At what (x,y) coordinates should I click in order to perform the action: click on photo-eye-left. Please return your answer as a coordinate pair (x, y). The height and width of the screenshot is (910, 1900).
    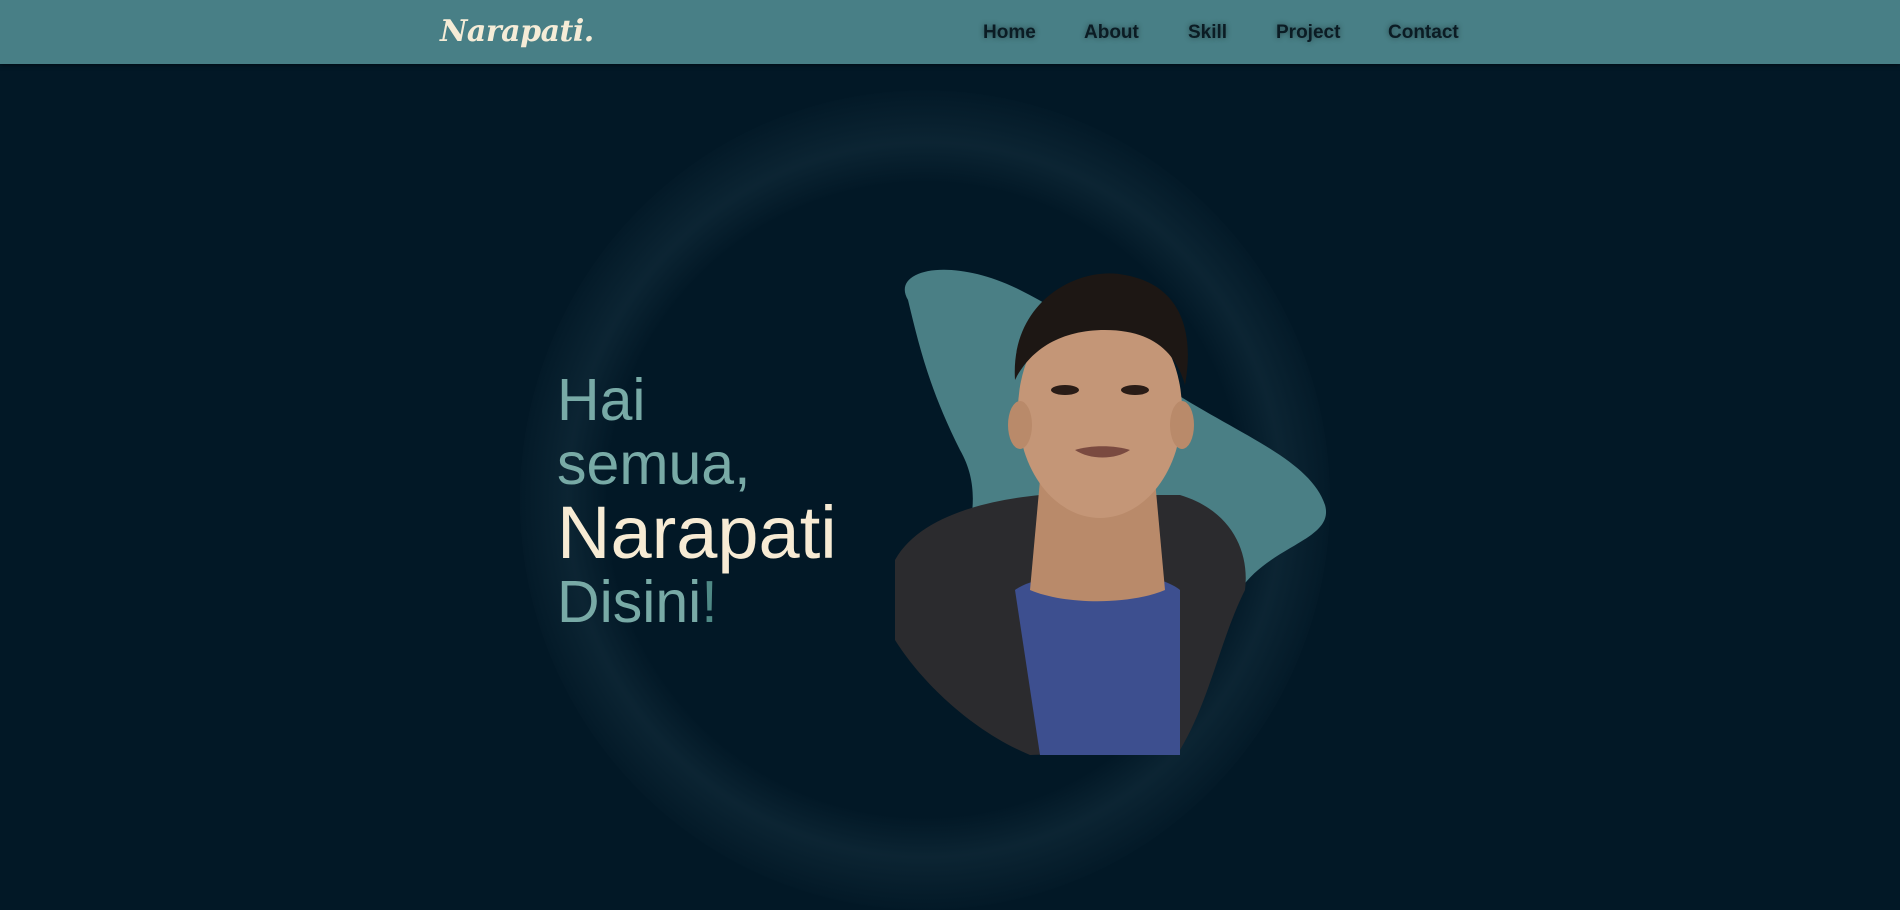
    Looking at the image, I should click on (1065, 390).